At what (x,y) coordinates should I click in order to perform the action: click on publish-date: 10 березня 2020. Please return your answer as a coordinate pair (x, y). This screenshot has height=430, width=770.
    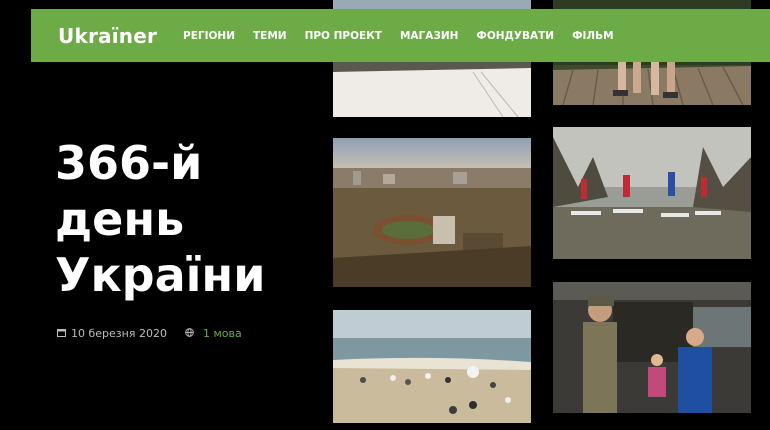
    Looking at the image, I should click on (119, 333).